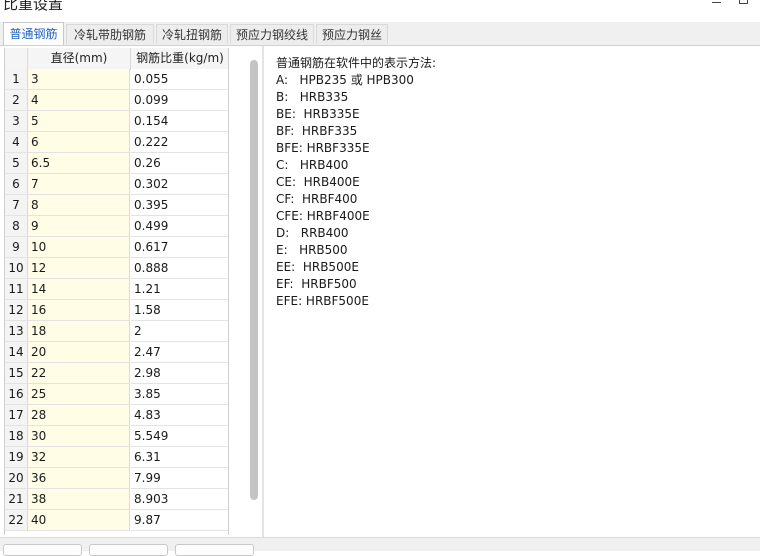 The height and width of the screenshot is (556, 760). I want to click on weight-cell: 7.99, so click(179, 478).